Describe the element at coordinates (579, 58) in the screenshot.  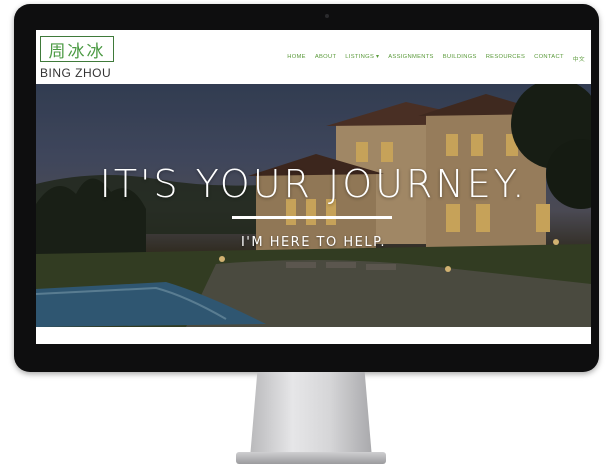
I see `nav-chinese: 中文` at that location.